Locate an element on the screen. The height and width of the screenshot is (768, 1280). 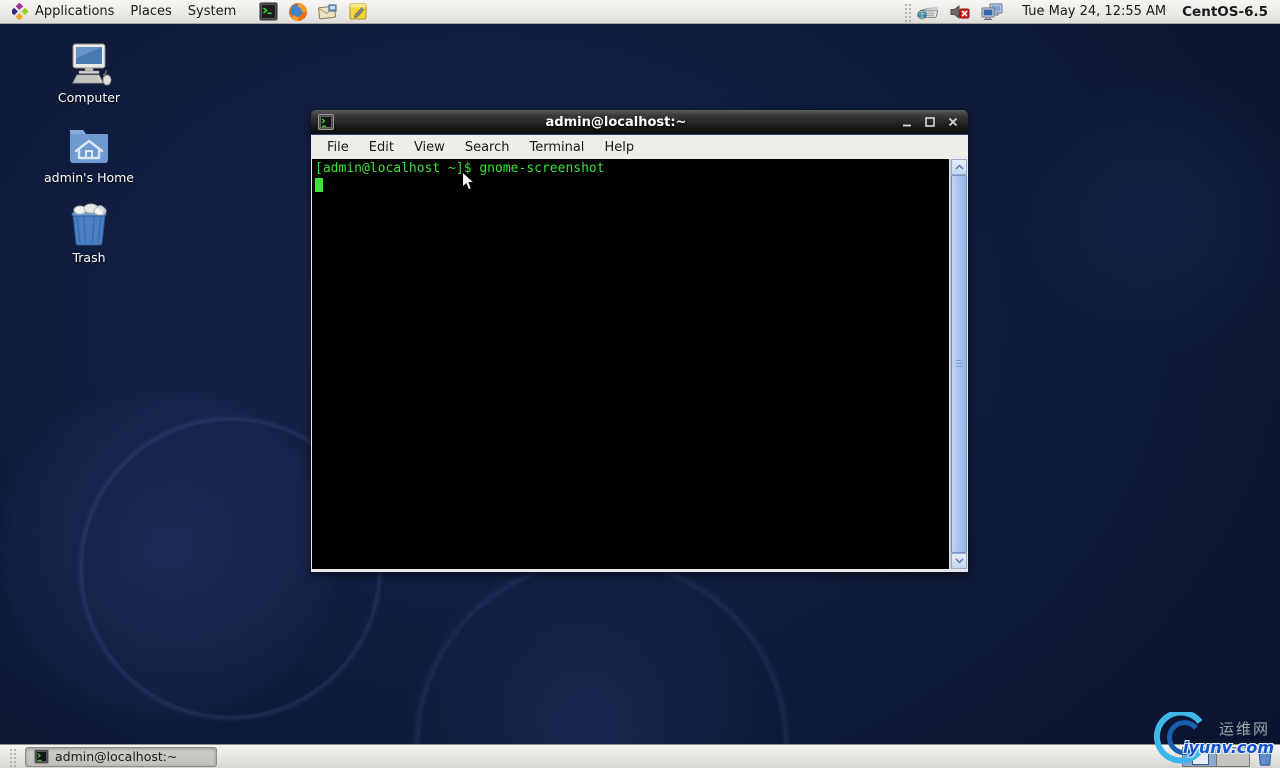
terminal-window-title: admin@localhost:~ is located at coordinates (616, 122).